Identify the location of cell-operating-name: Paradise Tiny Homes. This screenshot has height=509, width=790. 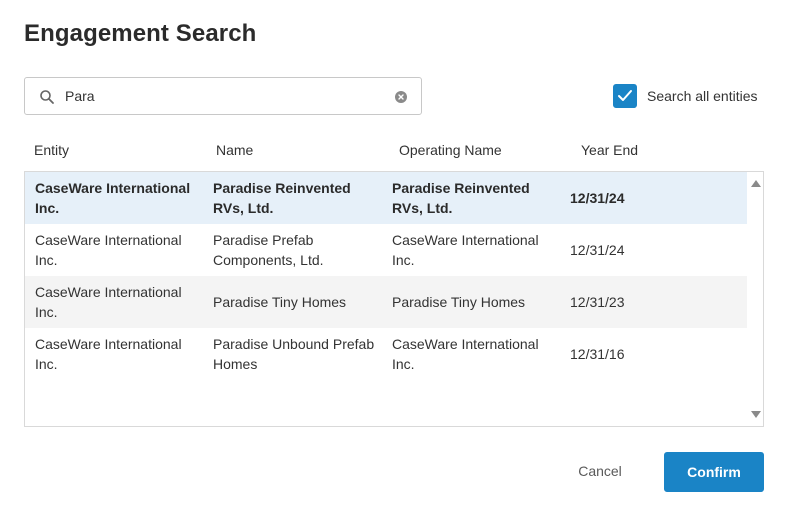
(459, 302).